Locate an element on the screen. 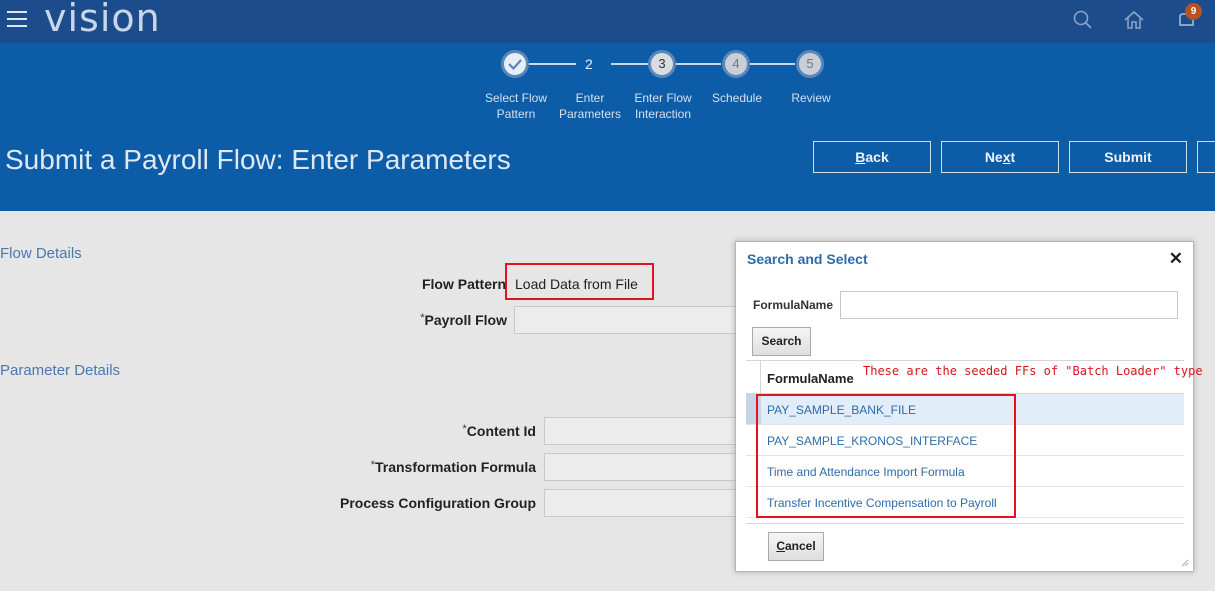 This screenshot has width=1215, height=591. cancel-hotkey: C is located at coordinates (780, 546).